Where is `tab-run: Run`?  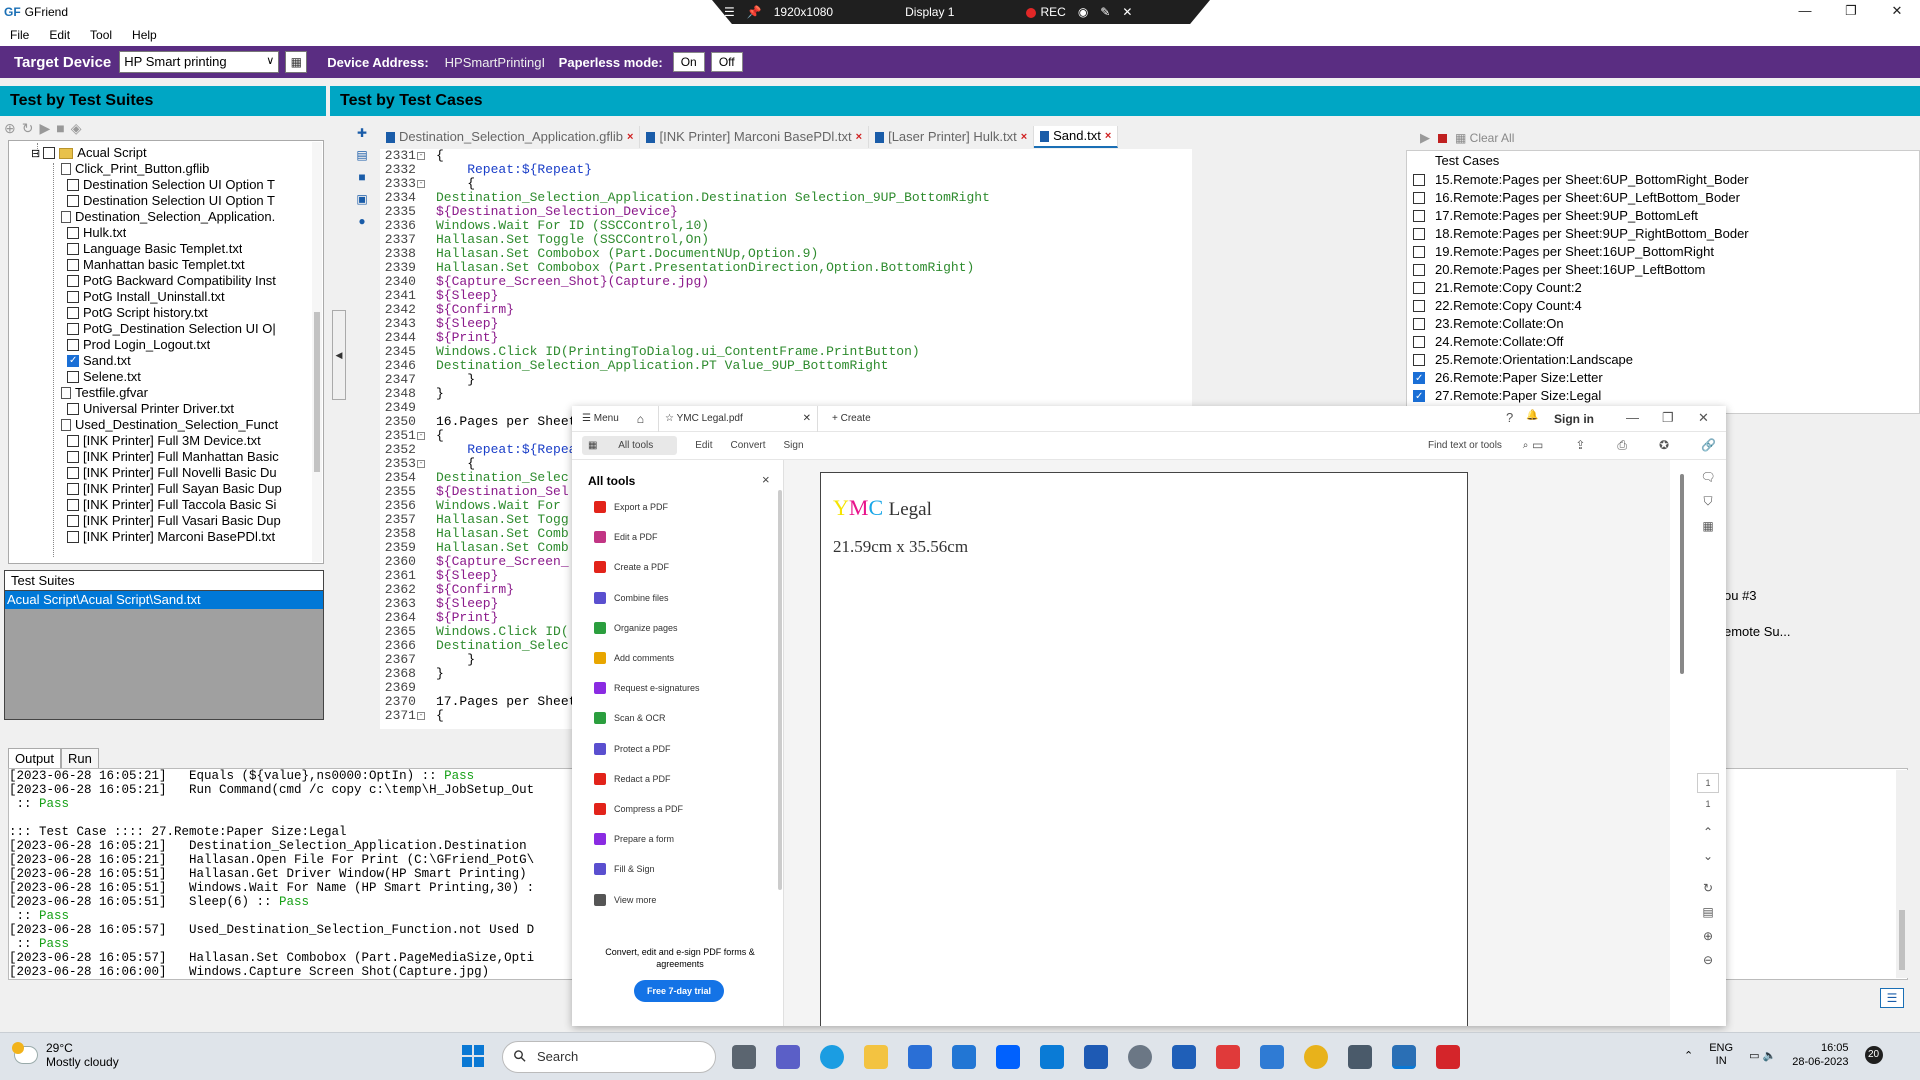 tab-run: Run is located at coordinates (80, 758).